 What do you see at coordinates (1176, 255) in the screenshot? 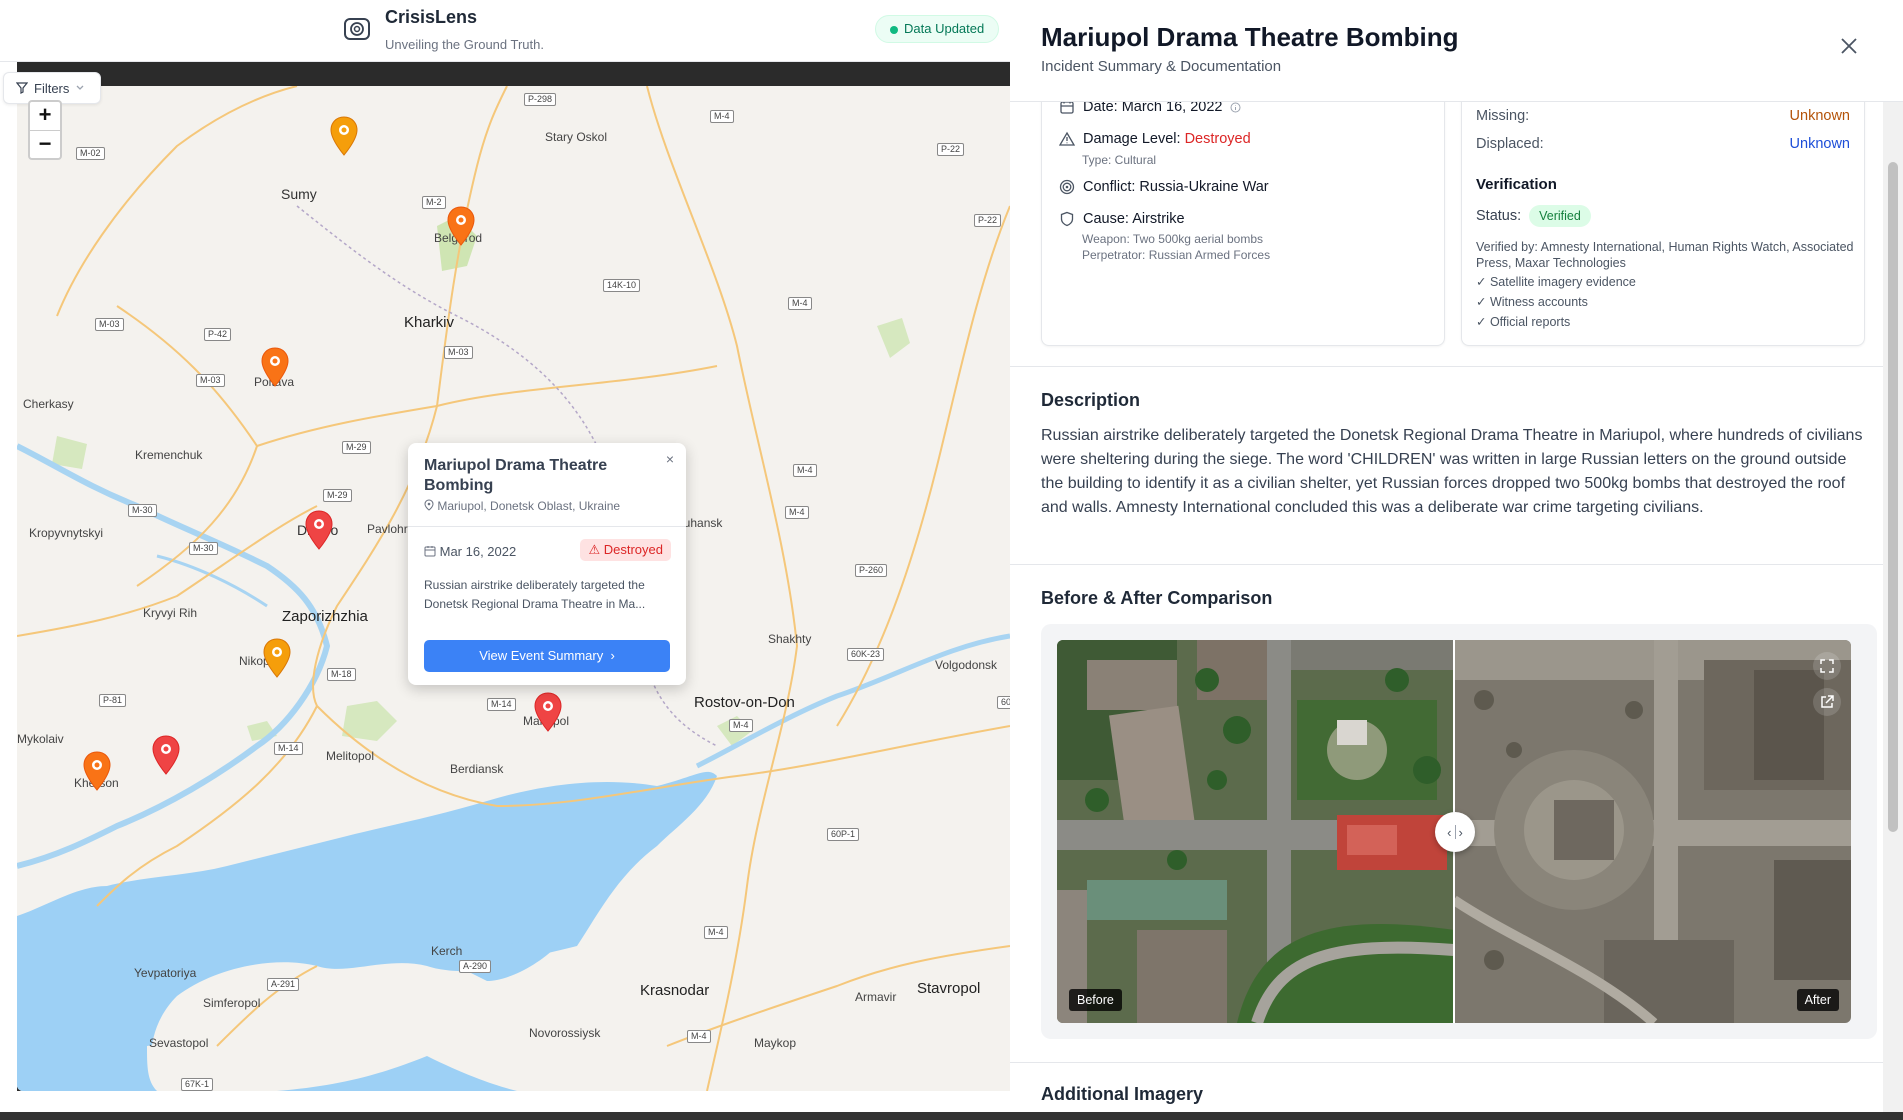
I see `perpetrator-text: Perpetrator: Russian Armed Forces` at bounding box center [1176, 255].